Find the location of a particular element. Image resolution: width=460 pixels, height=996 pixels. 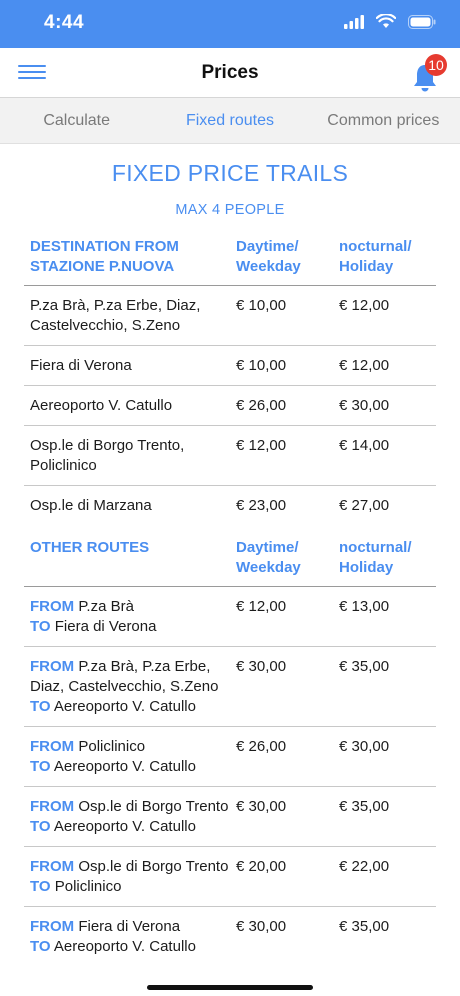

from-value: Policlinico is located at coordinates (112, 746).